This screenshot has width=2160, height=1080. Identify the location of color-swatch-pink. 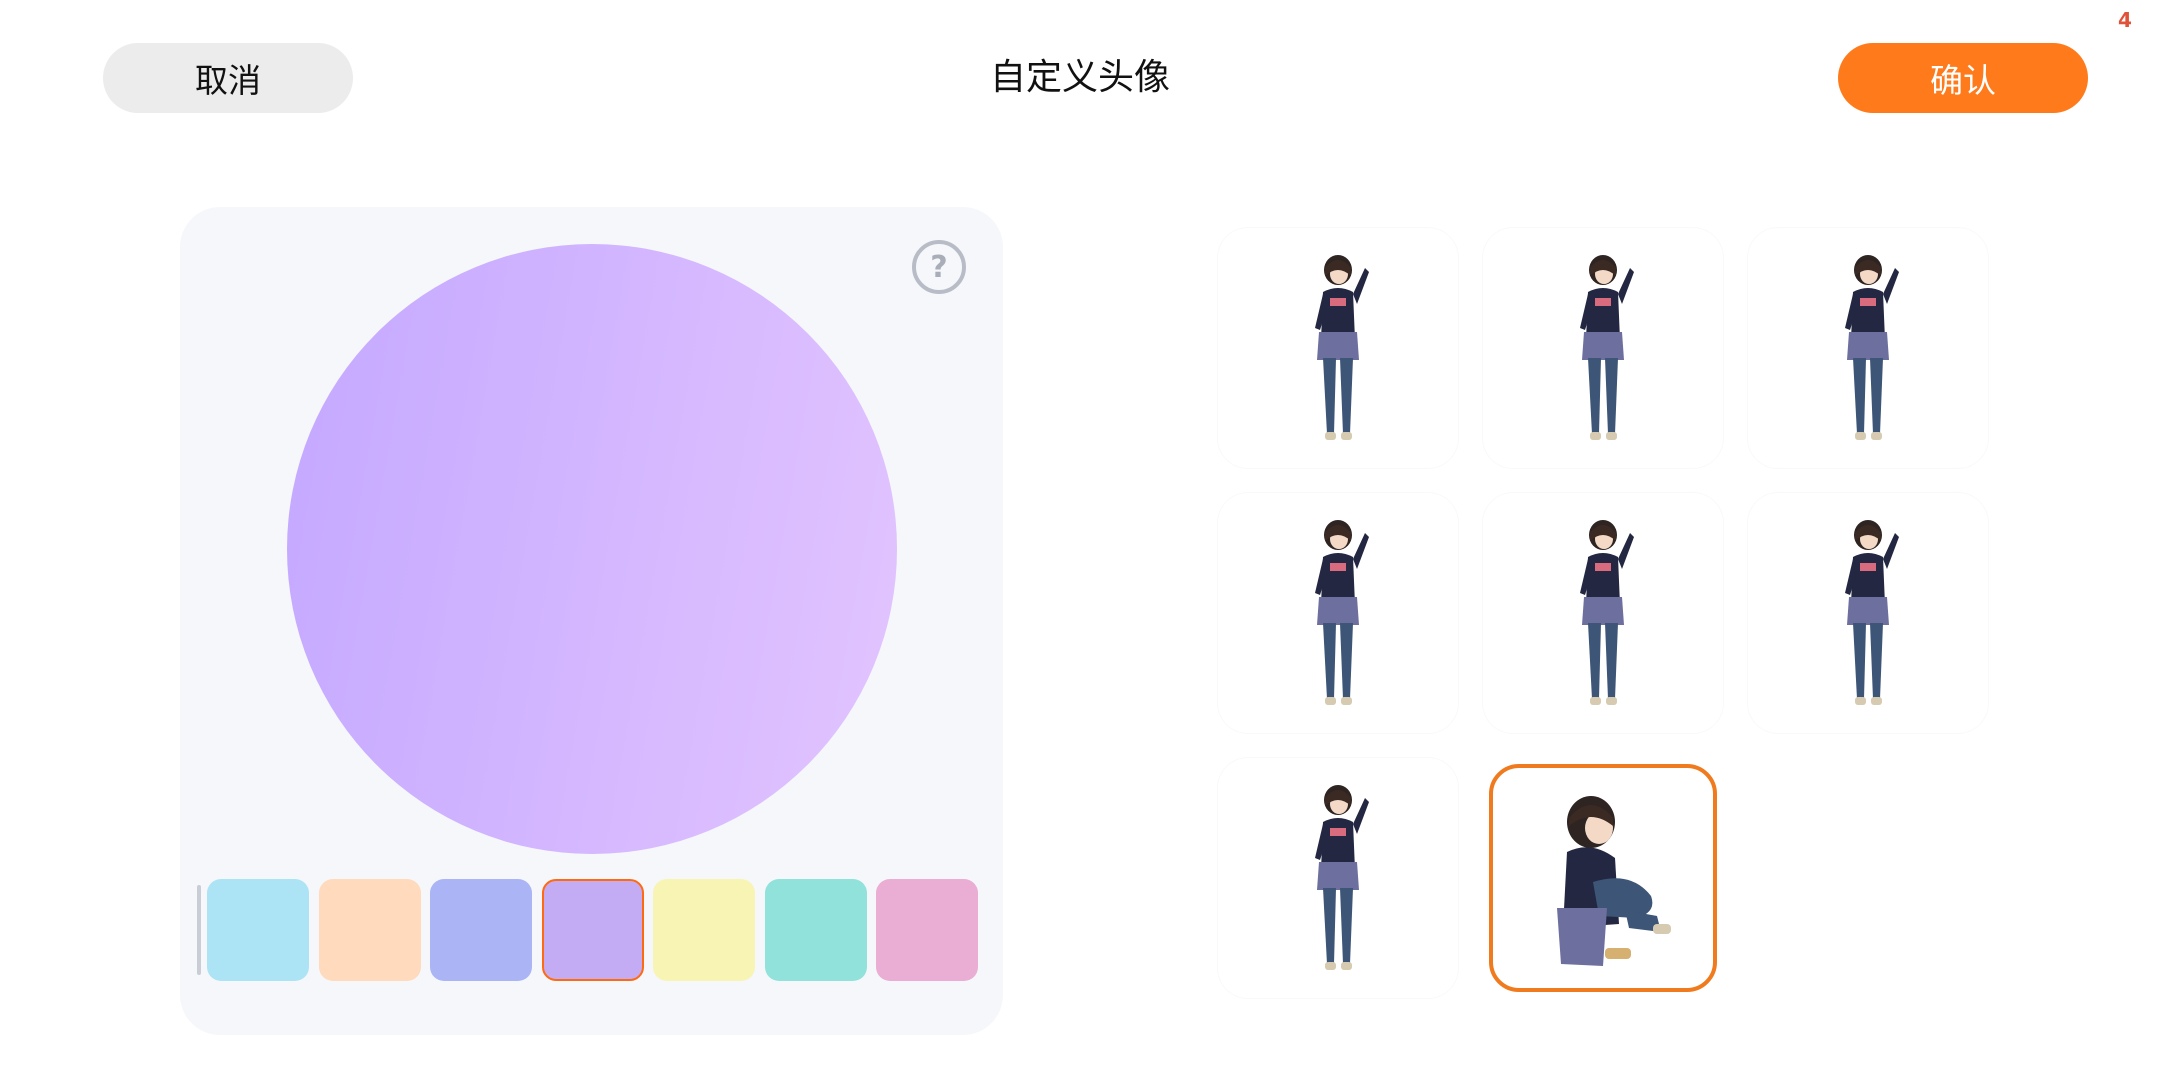
(927, 930).